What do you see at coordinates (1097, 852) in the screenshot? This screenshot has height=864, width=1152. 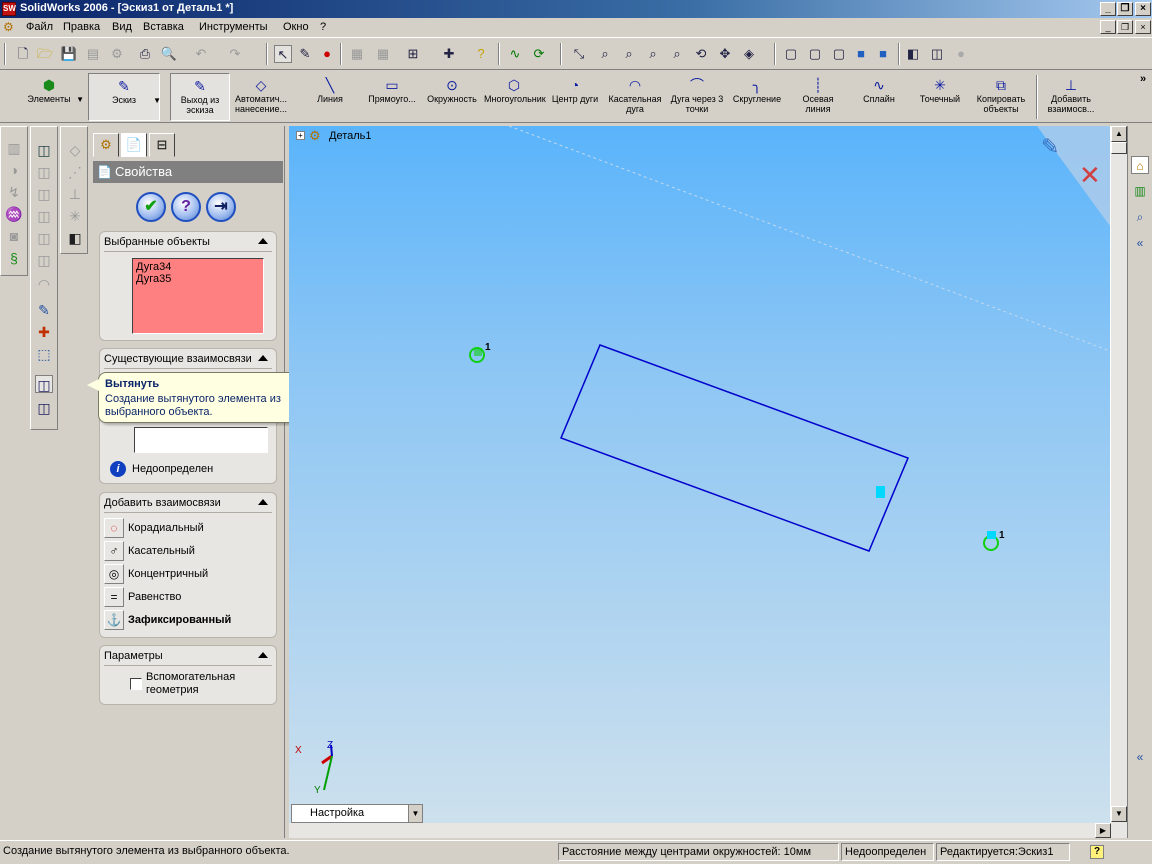 I see `help-status-icon: ?` at bounding box center [1097, 852].